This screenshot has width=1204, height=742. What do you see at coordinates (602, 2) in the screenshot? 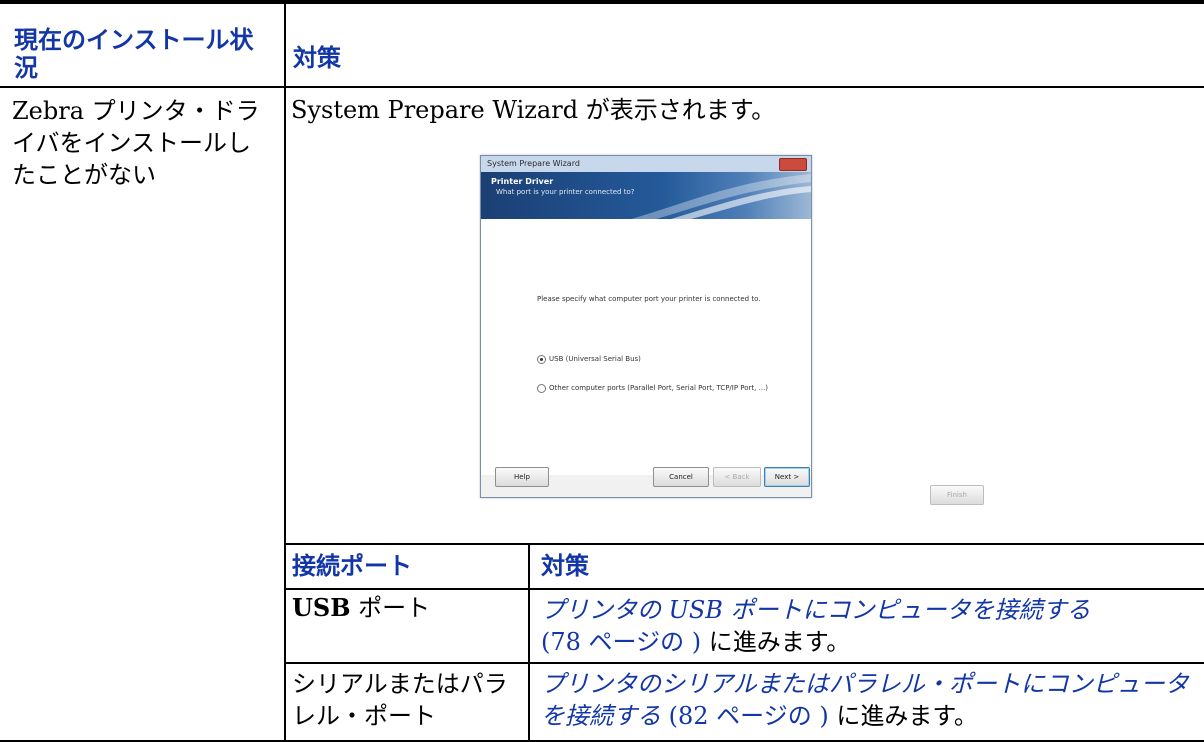
I see `table-top-rule` at bounding box center [602, 2].